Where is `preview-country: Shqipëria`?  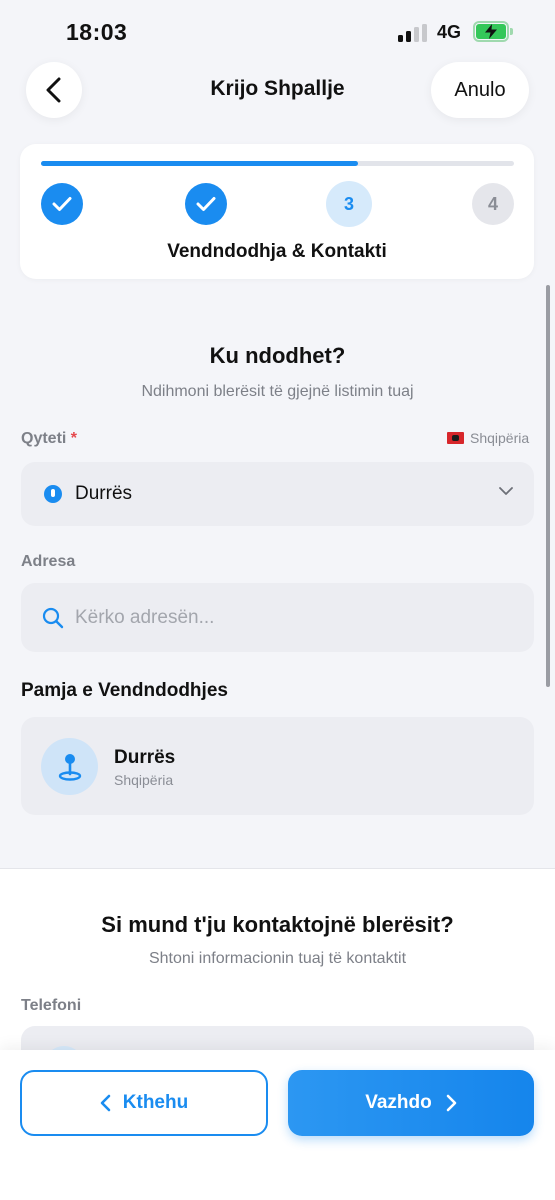 preview-country: Shqipëria is located at coordinates (144, 780).